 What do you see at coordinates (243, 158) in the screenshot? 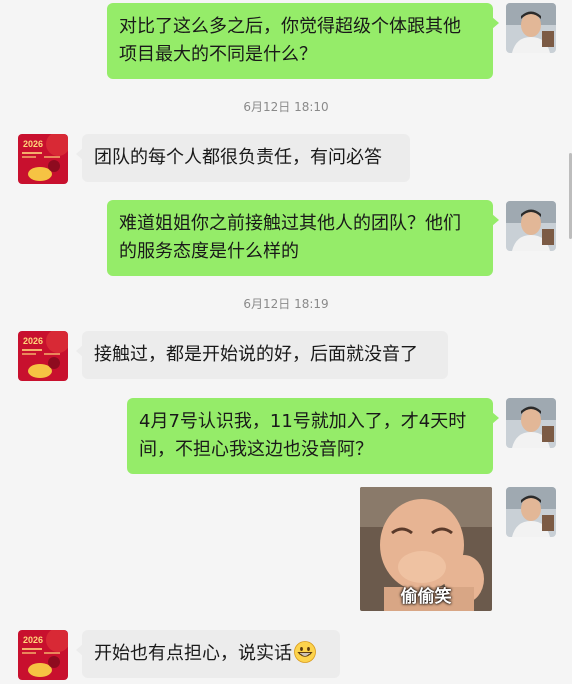
I see `received-message-bubble: 团队的每个人都很负责任，有问必答` at bounding box center [243, 158].